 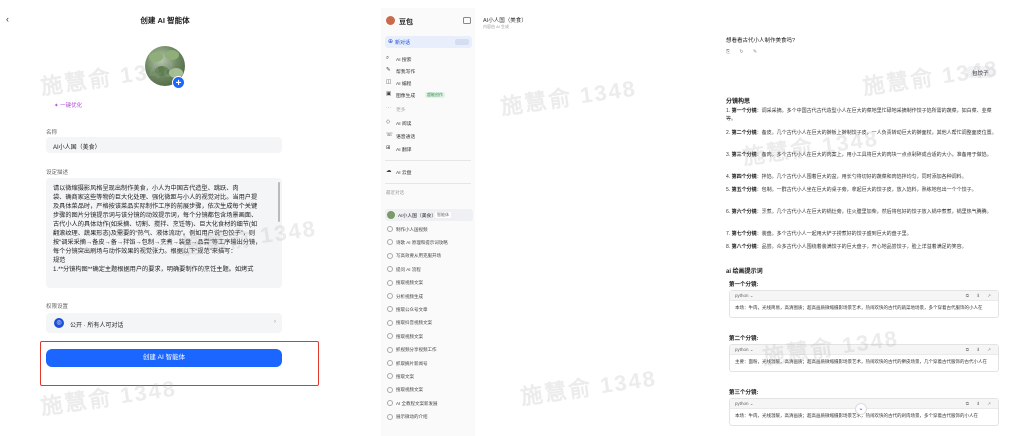 I want to click on description-line: 翻滚纹理、蔬果形态)及需要的“热气、液体流动”。例如用户说“包饺子”，则, so click(x=154, y=233).